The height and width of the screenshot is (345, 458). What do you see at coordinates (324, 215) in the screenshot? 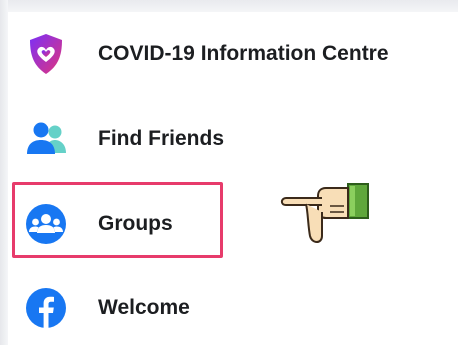
I see `pointing-hand-icon` at bounding box center [324, 215].